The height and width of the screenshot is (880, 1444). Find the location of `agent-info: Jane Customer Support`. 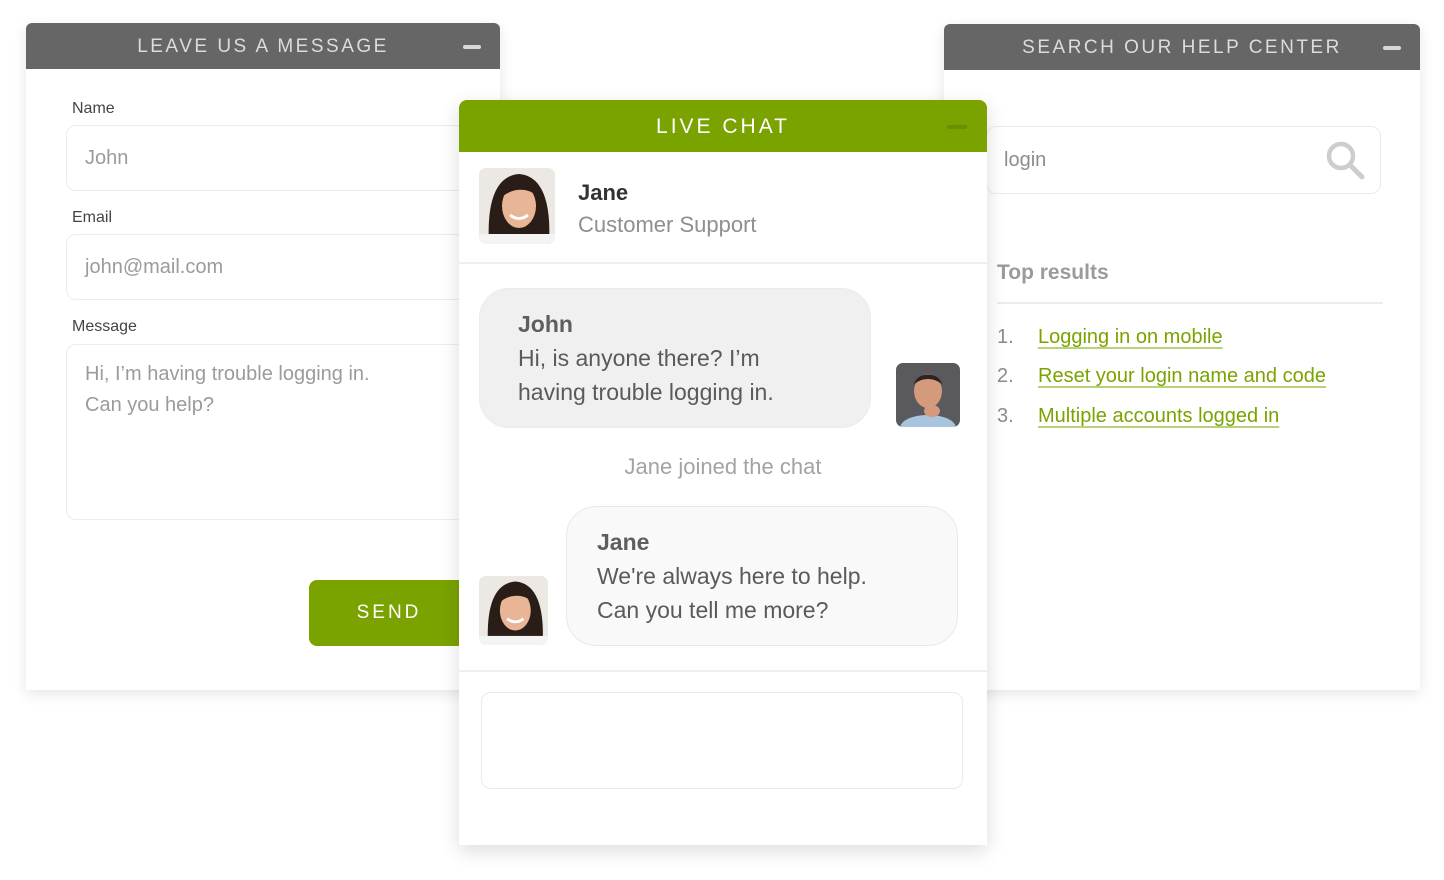

agent-info: Jane Customer Support is located at coordinates (723, 208).